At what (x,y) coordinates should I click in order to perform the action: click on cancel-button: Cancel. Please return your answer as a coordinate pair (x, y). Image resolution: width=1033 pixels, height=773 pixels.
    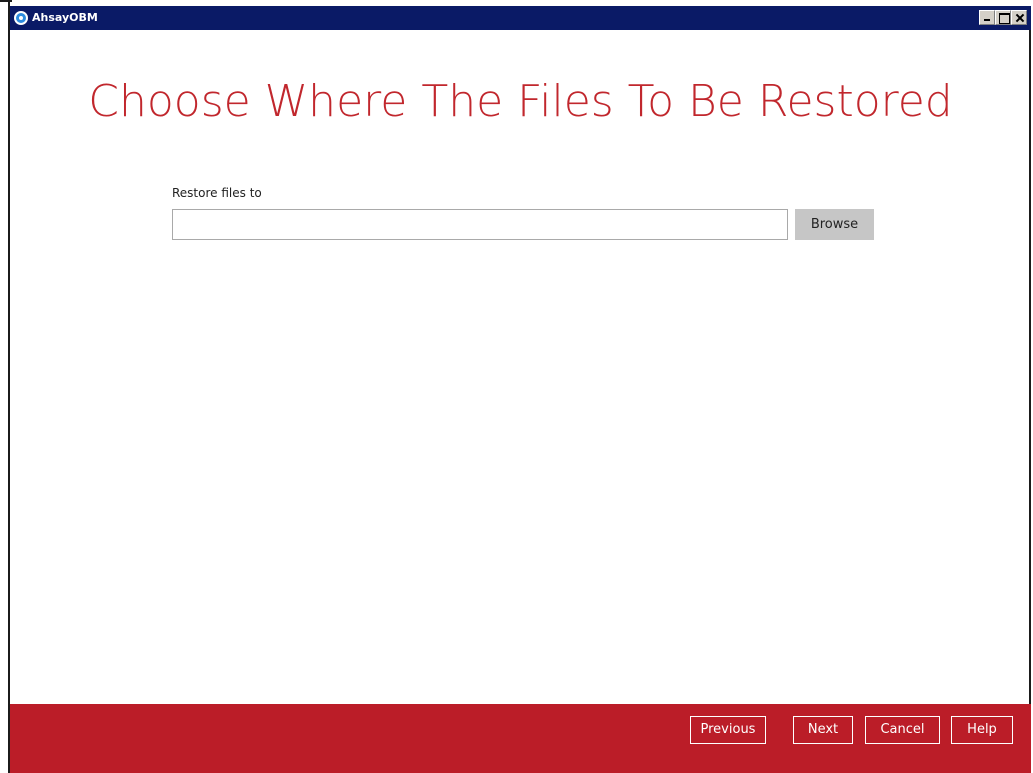
    Looking at the image, I should click on (902, 730).